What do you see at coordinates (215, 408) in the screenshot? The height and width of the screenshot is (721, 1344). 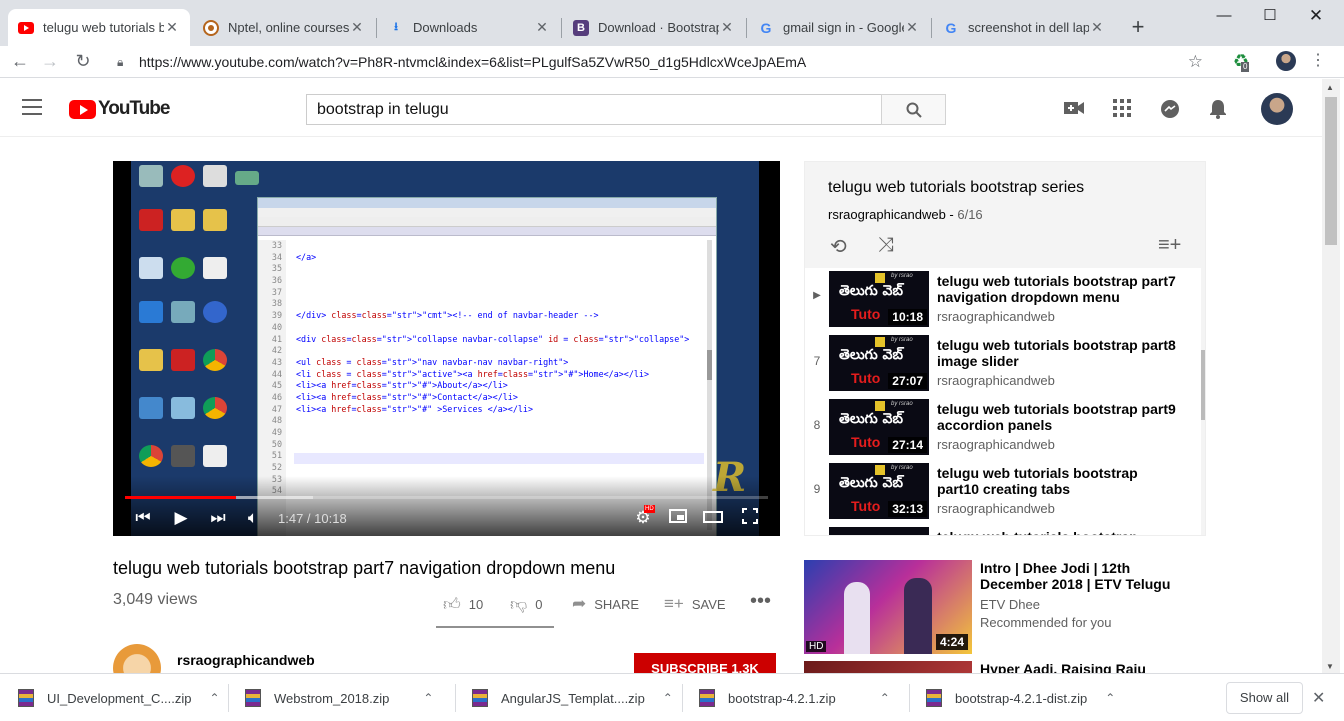 I see `chrome-icon` at bounding box center [215, 408].